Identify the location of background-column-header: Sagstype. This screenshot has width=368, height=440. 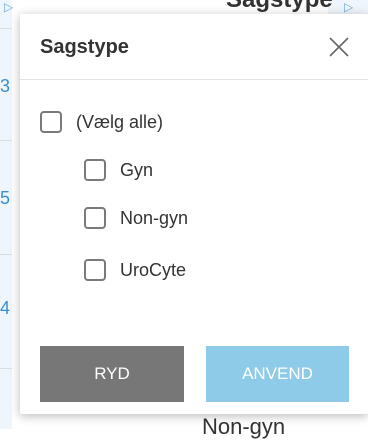
(279, 7).